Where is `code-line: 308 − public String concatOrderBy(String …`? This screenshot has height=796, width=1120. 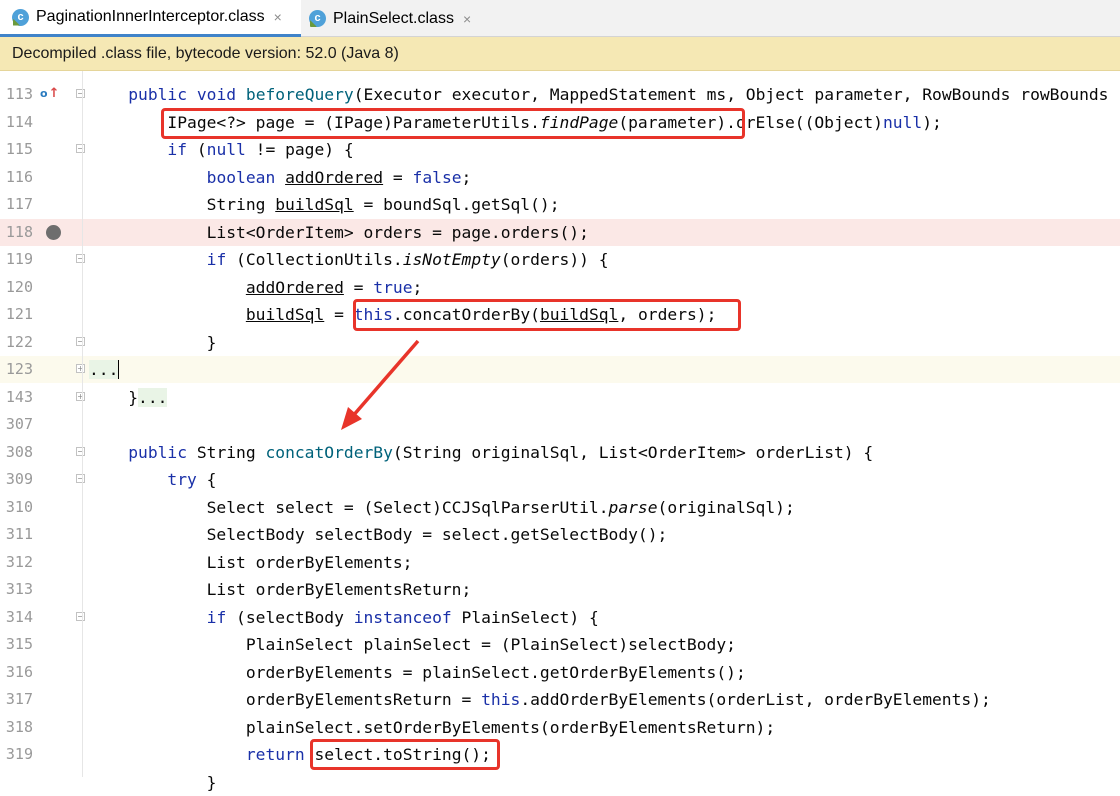 code-line: 308 − public String concatOrderBy(String … is located at coordinates (560, 452).